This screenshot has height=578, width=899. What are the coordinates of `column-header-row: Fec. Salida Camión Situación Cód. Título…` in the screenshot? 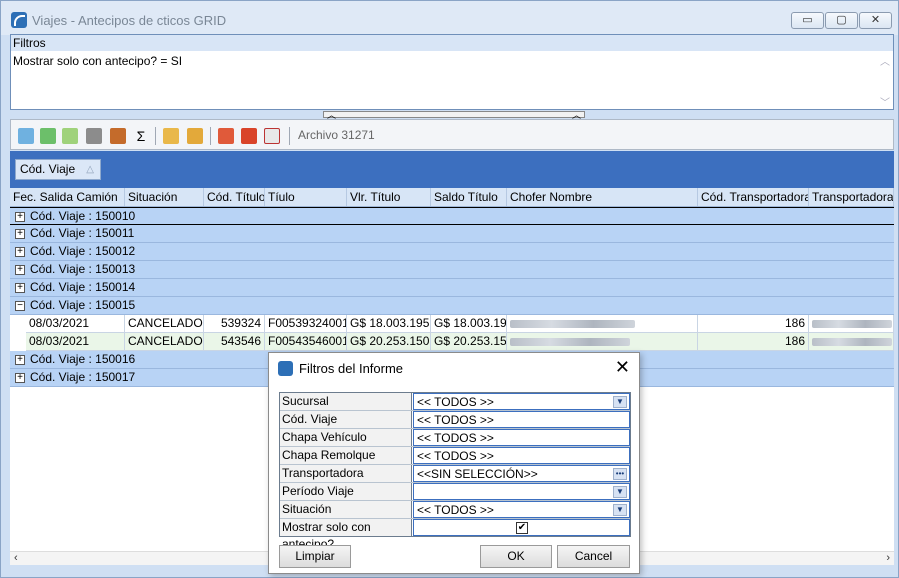 It's located at (452, 197).